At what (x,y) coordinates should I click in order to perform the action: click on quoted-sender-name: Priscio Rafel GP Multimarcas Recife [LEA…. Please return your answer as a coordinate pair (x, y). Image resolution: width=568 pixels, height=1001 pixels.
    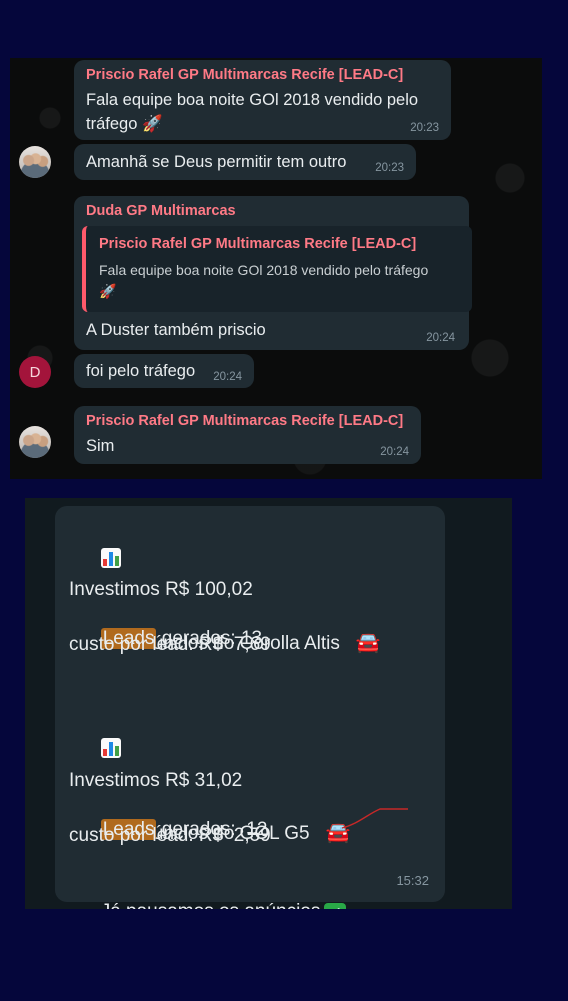
    Looking at the image, I should click on (258, 244).